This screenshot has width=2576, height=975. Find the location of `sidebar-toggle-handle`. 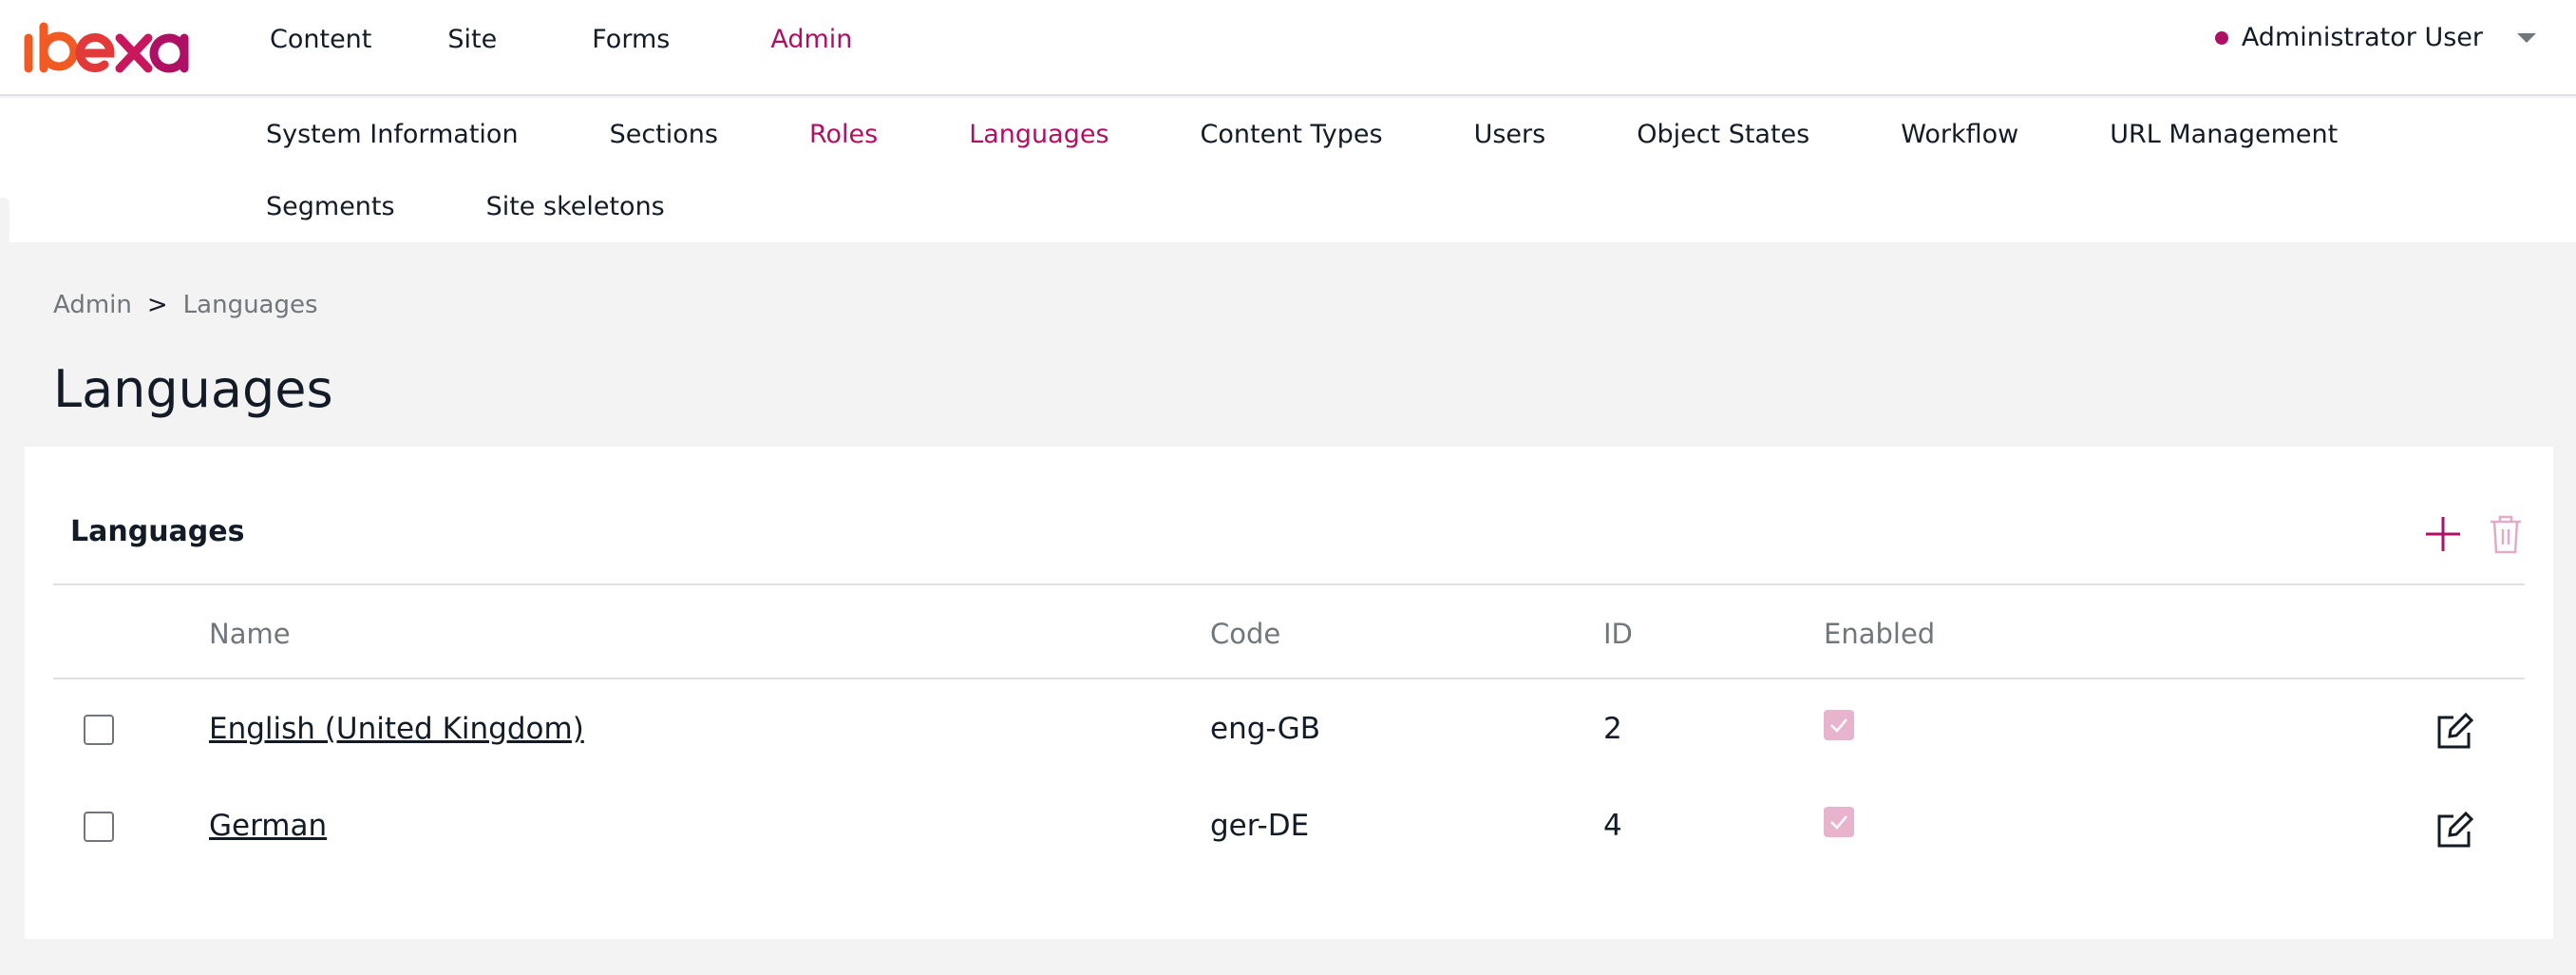

sidebar-toggle-handle is located at coordinates (4, 224).